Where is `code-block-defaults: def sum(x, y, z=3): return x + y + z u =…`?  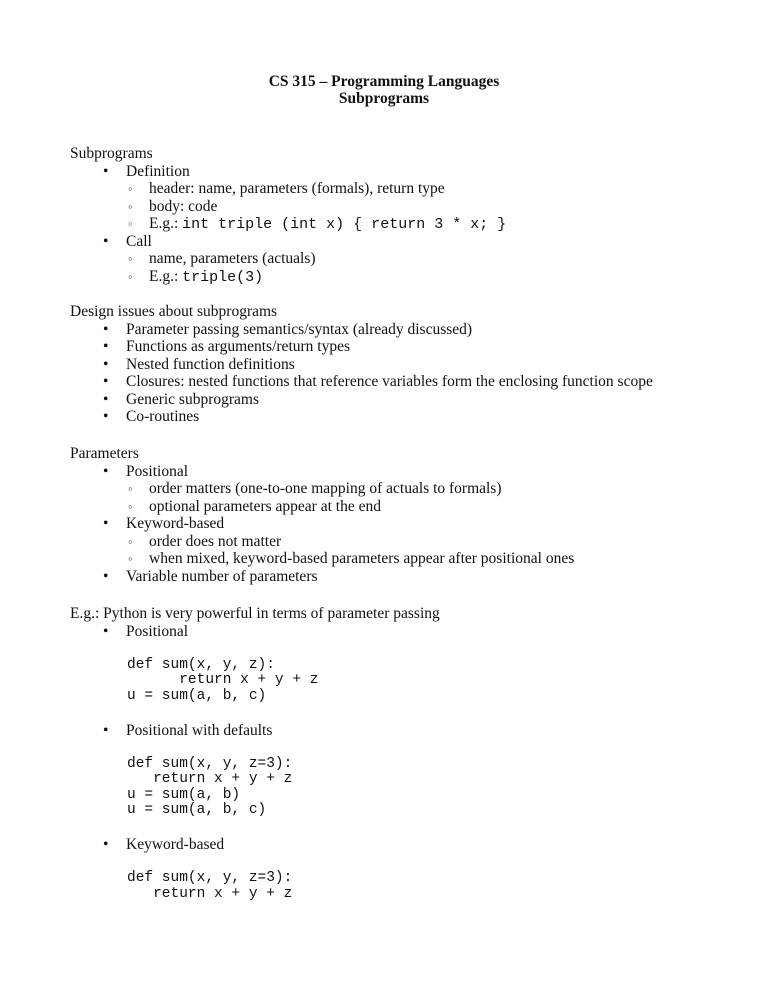 code-block-defaults: def sum(x, y, z=3): return x + y + z u =… is located at coordinates (210, 786).